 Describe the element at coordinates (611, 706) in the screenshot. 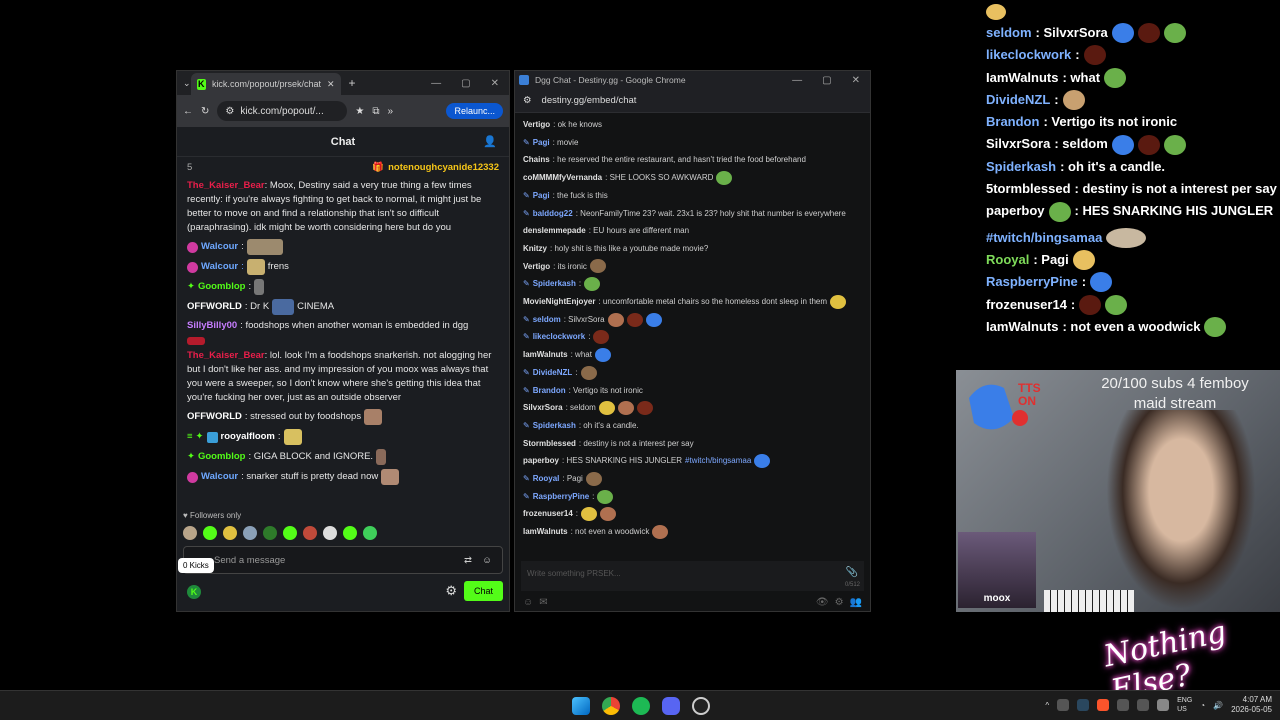

I see `chrome-icon` at that location.